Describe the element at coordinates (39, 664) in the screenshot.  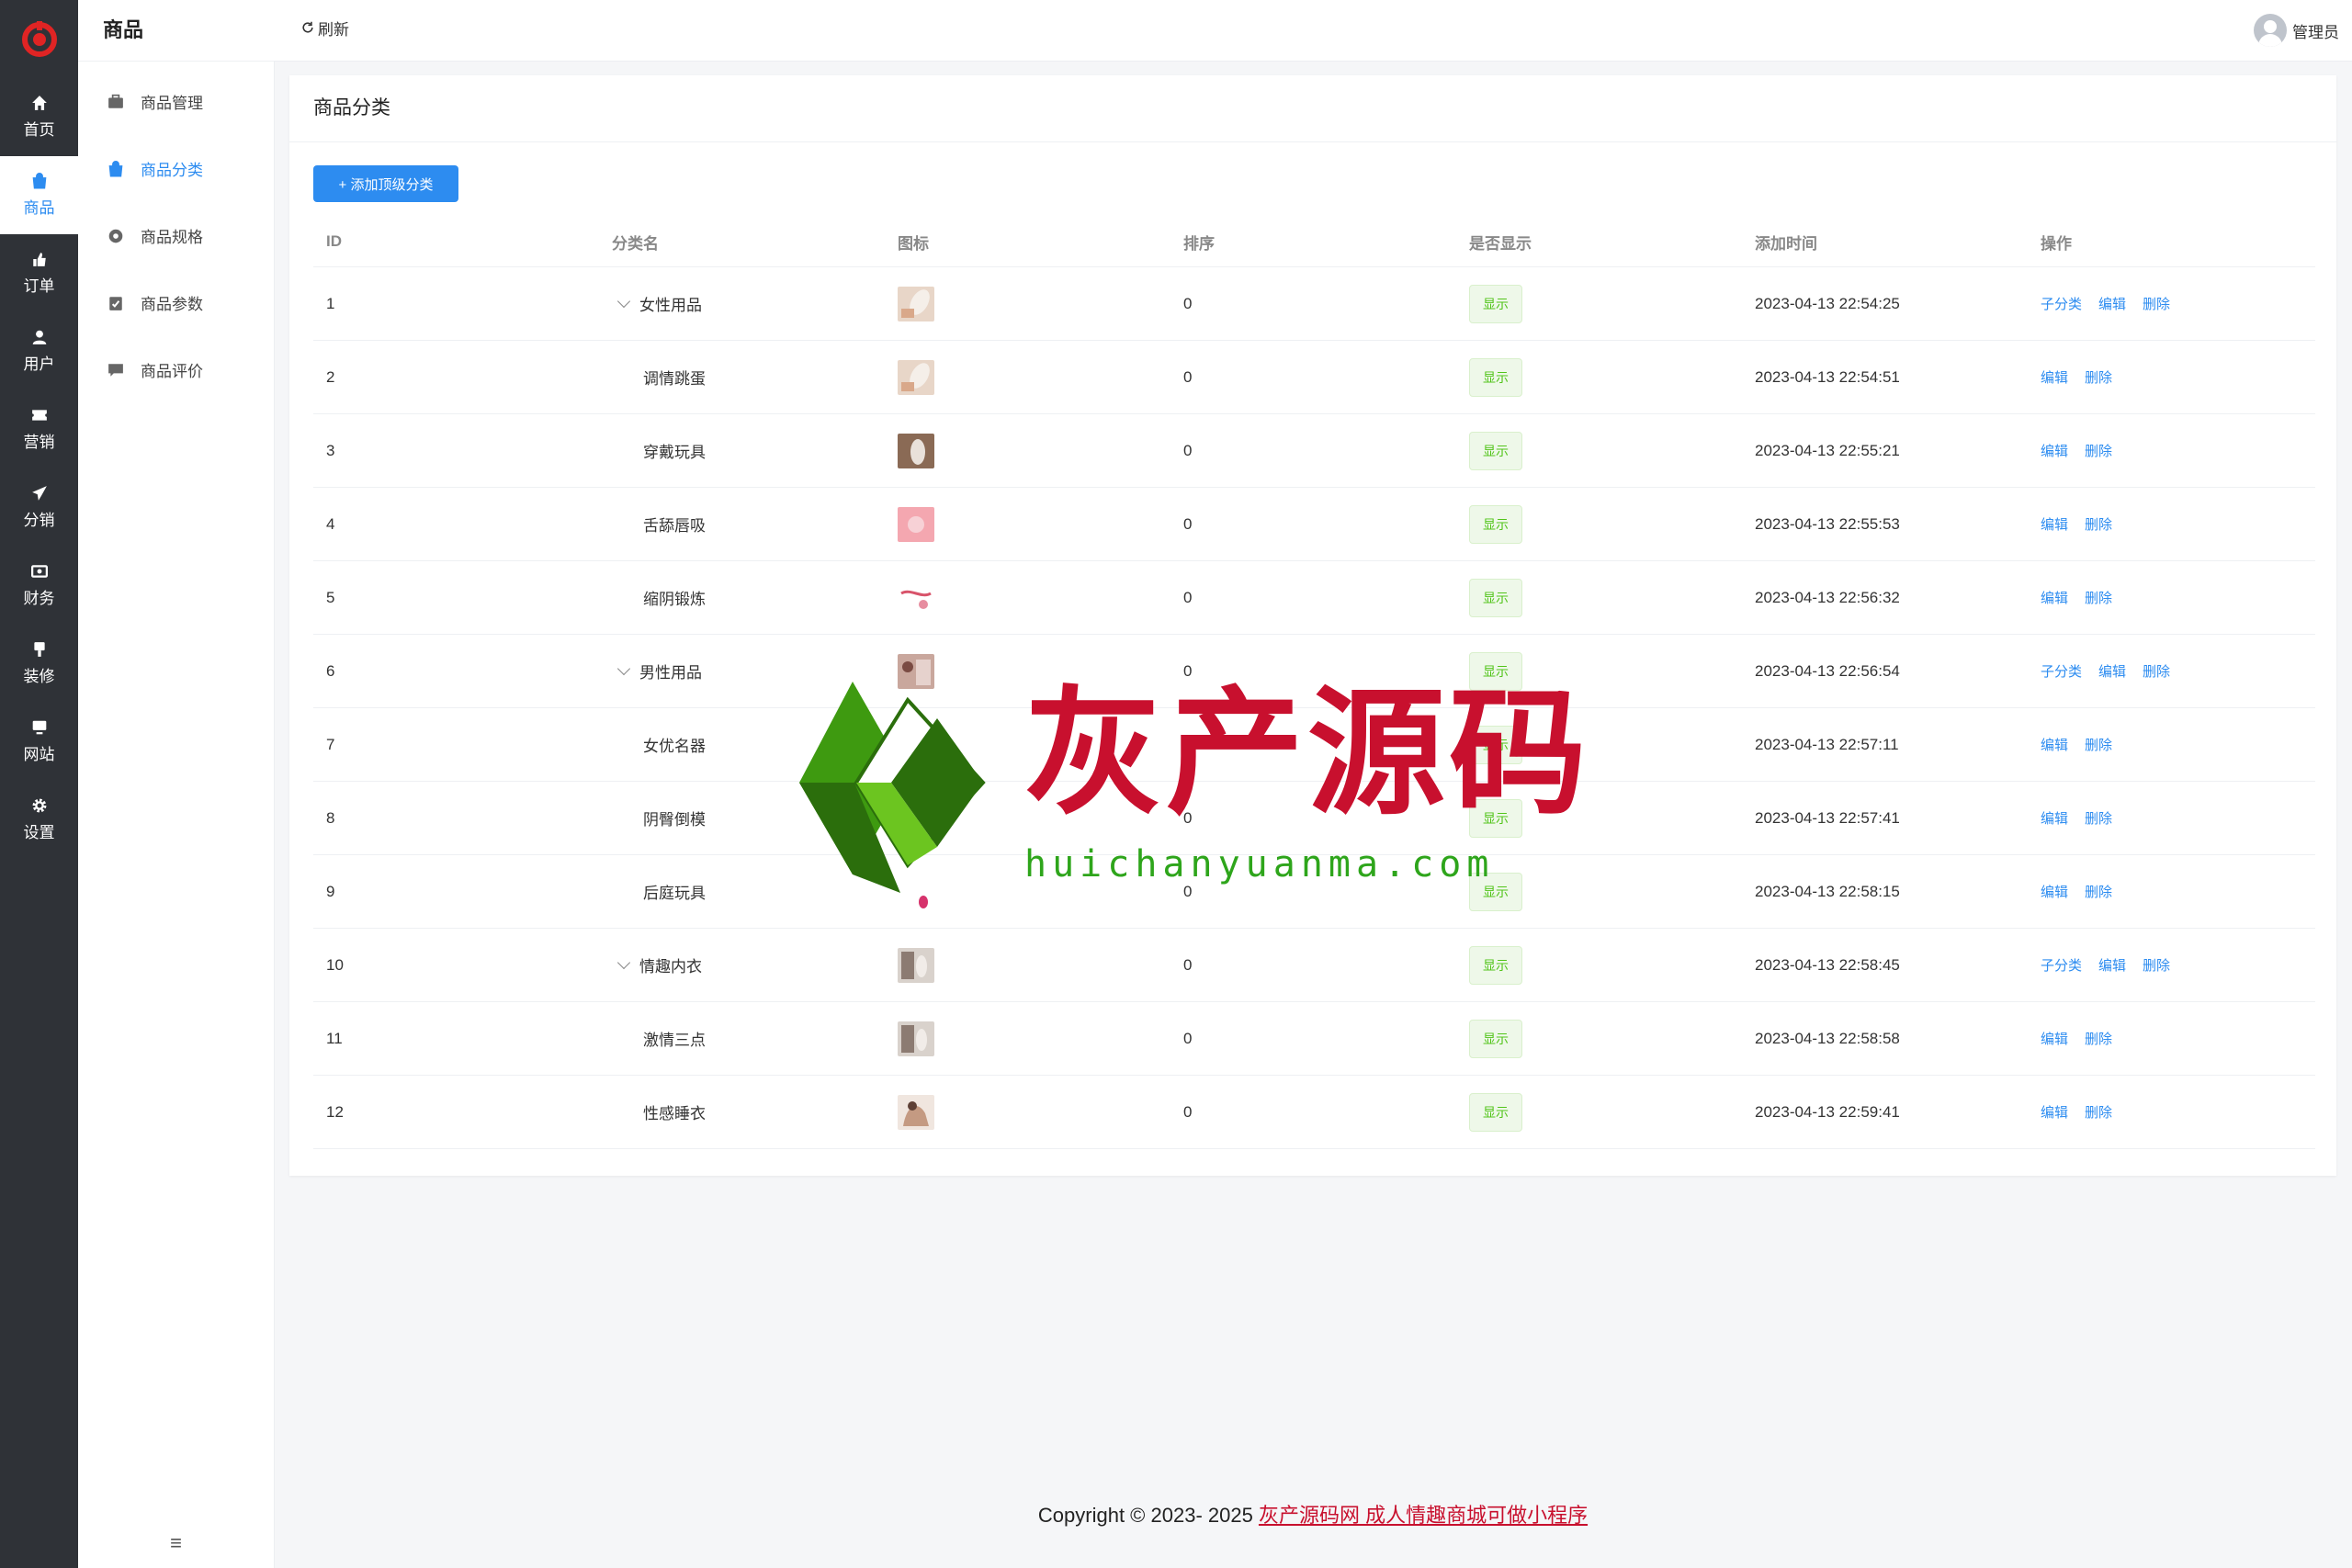
I see `nav-decoration: 装修` at that location.